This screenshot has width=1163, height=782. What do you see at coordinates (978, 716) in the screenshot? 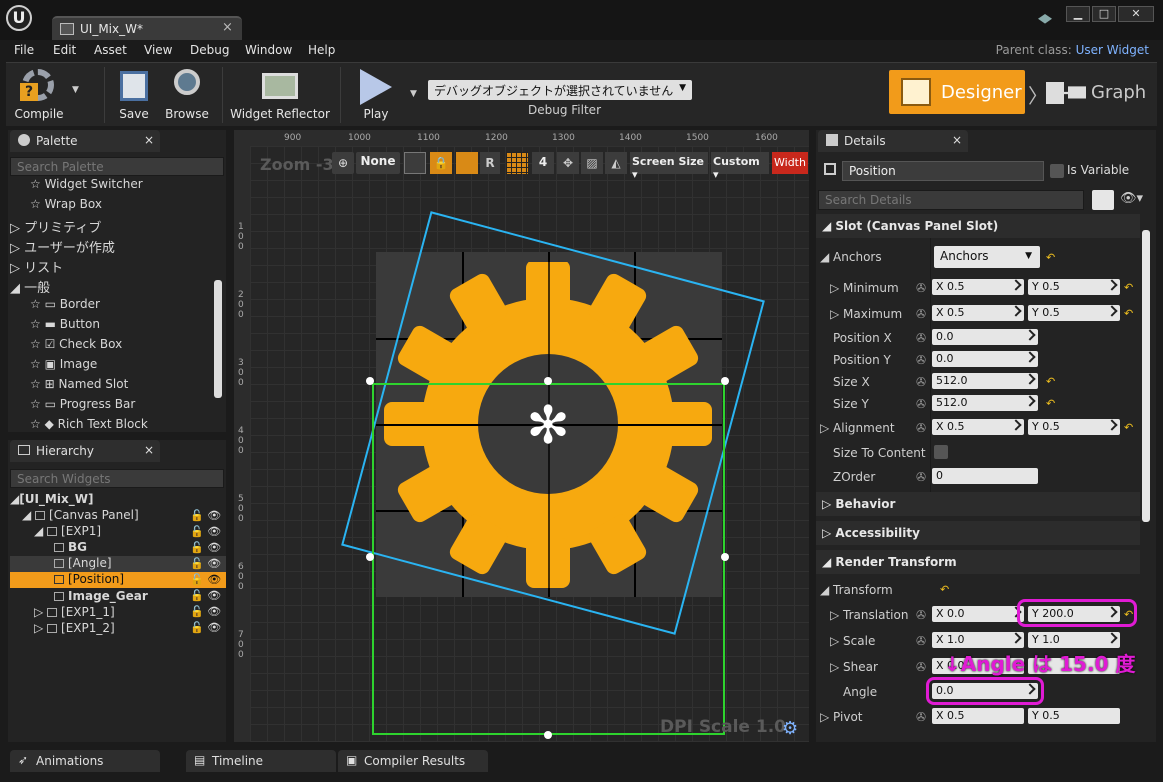
I see `pivot-x-field: X 0.5` at bounding box center [978, 716].